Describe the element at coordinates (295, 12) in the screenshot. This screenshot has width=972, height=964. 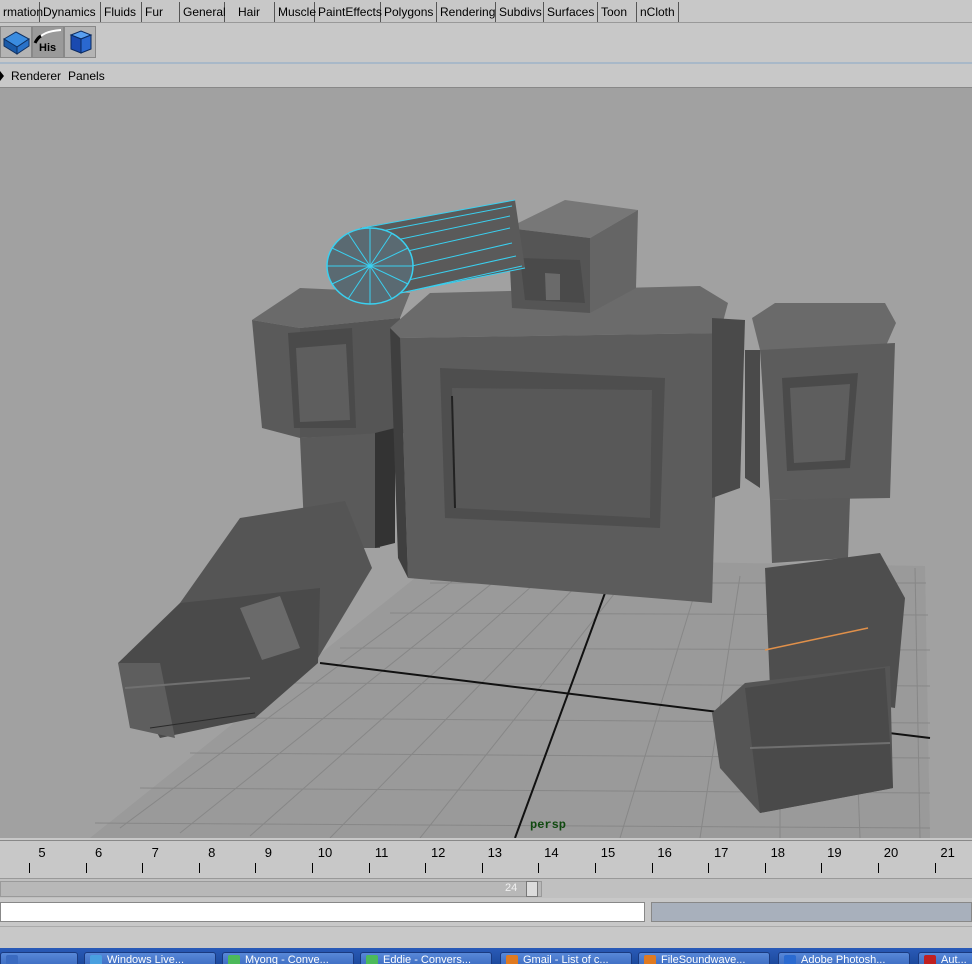
I see `shelf-tab-muscle: Muscle` at that location.